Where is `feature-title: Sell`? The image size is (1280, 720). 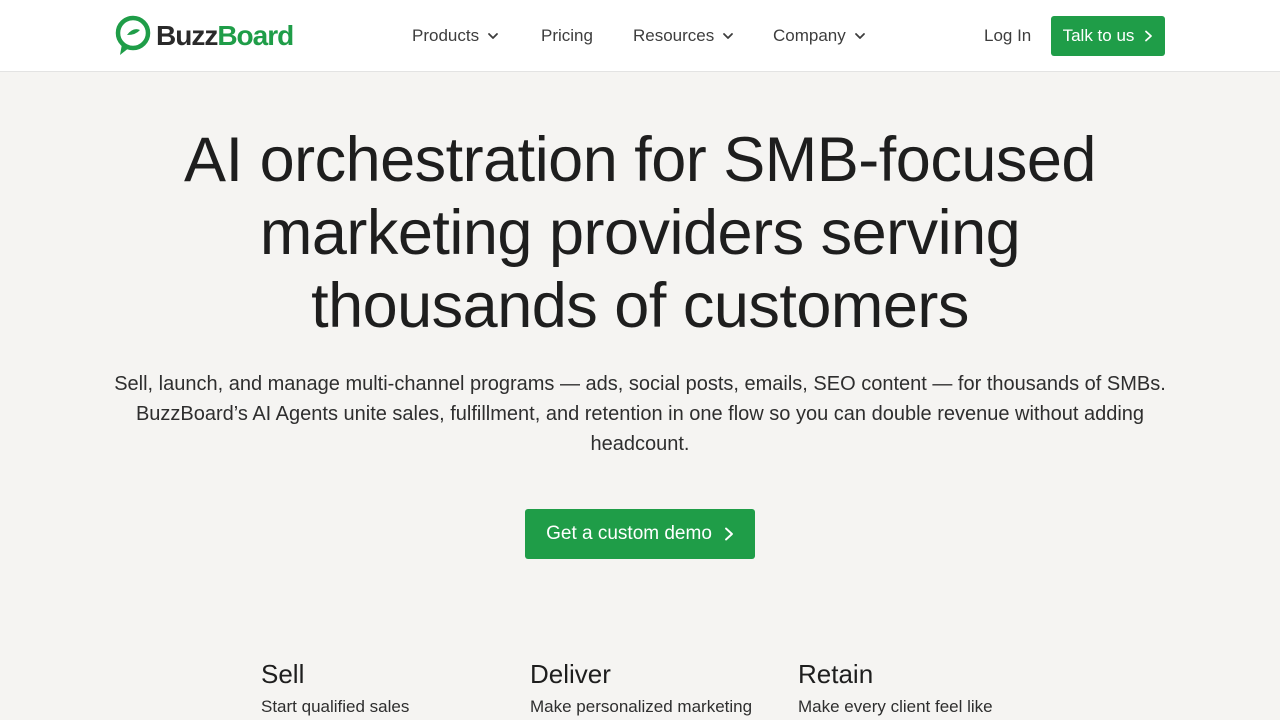 feature-title: Sell is located at coordinates (283, 674).